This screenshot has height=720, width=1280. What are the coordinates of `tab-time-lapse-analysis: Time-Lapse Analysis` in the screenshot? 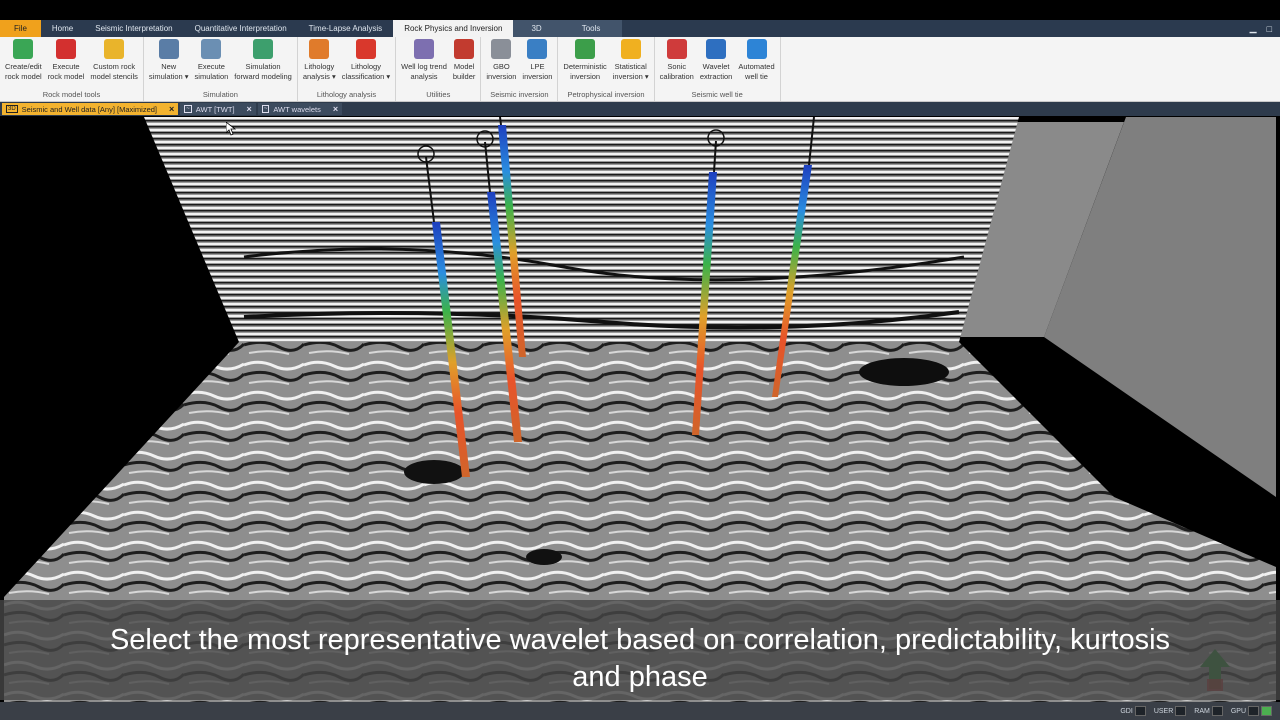 It's located at (346, 28).